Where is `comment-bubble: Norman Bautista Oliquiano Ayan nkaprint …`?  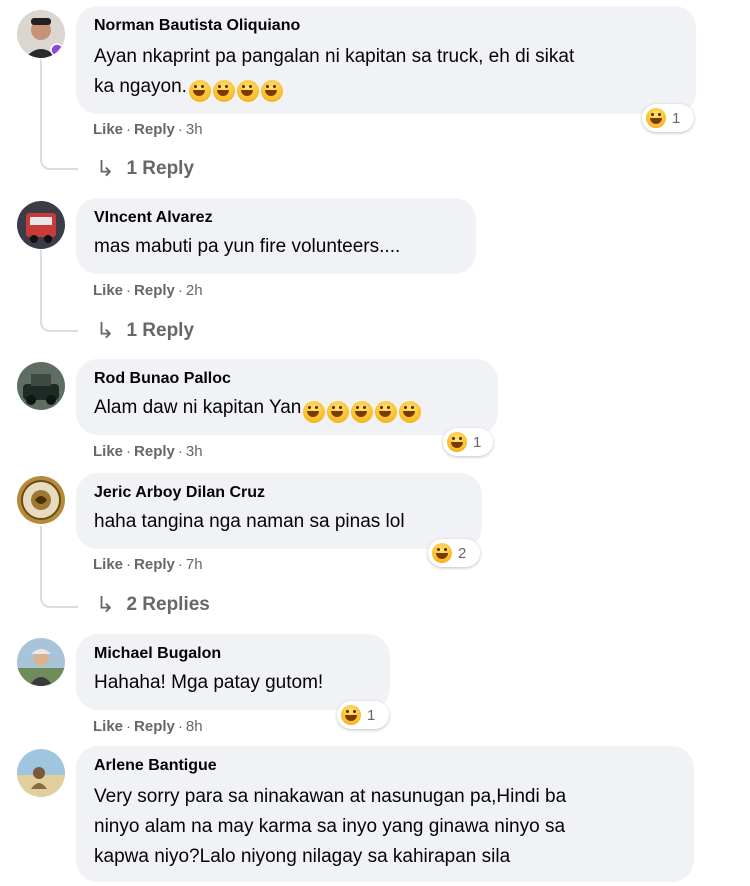 comment-bubble: Norman Bautista Oliquiano Ayan nkaprint … is located at coordinates (386, 60).